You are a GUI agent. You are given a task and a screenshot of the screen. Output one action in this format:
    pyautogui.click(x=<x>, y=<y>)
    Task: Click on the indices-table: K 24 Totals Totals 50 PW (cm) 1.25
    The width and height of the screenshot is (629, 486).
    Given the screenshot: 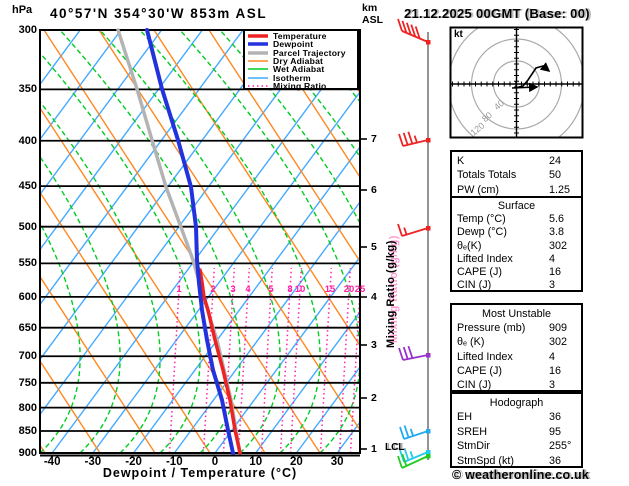 What is the action you would take?
    pyautogui.click(x=516, y=174)
    